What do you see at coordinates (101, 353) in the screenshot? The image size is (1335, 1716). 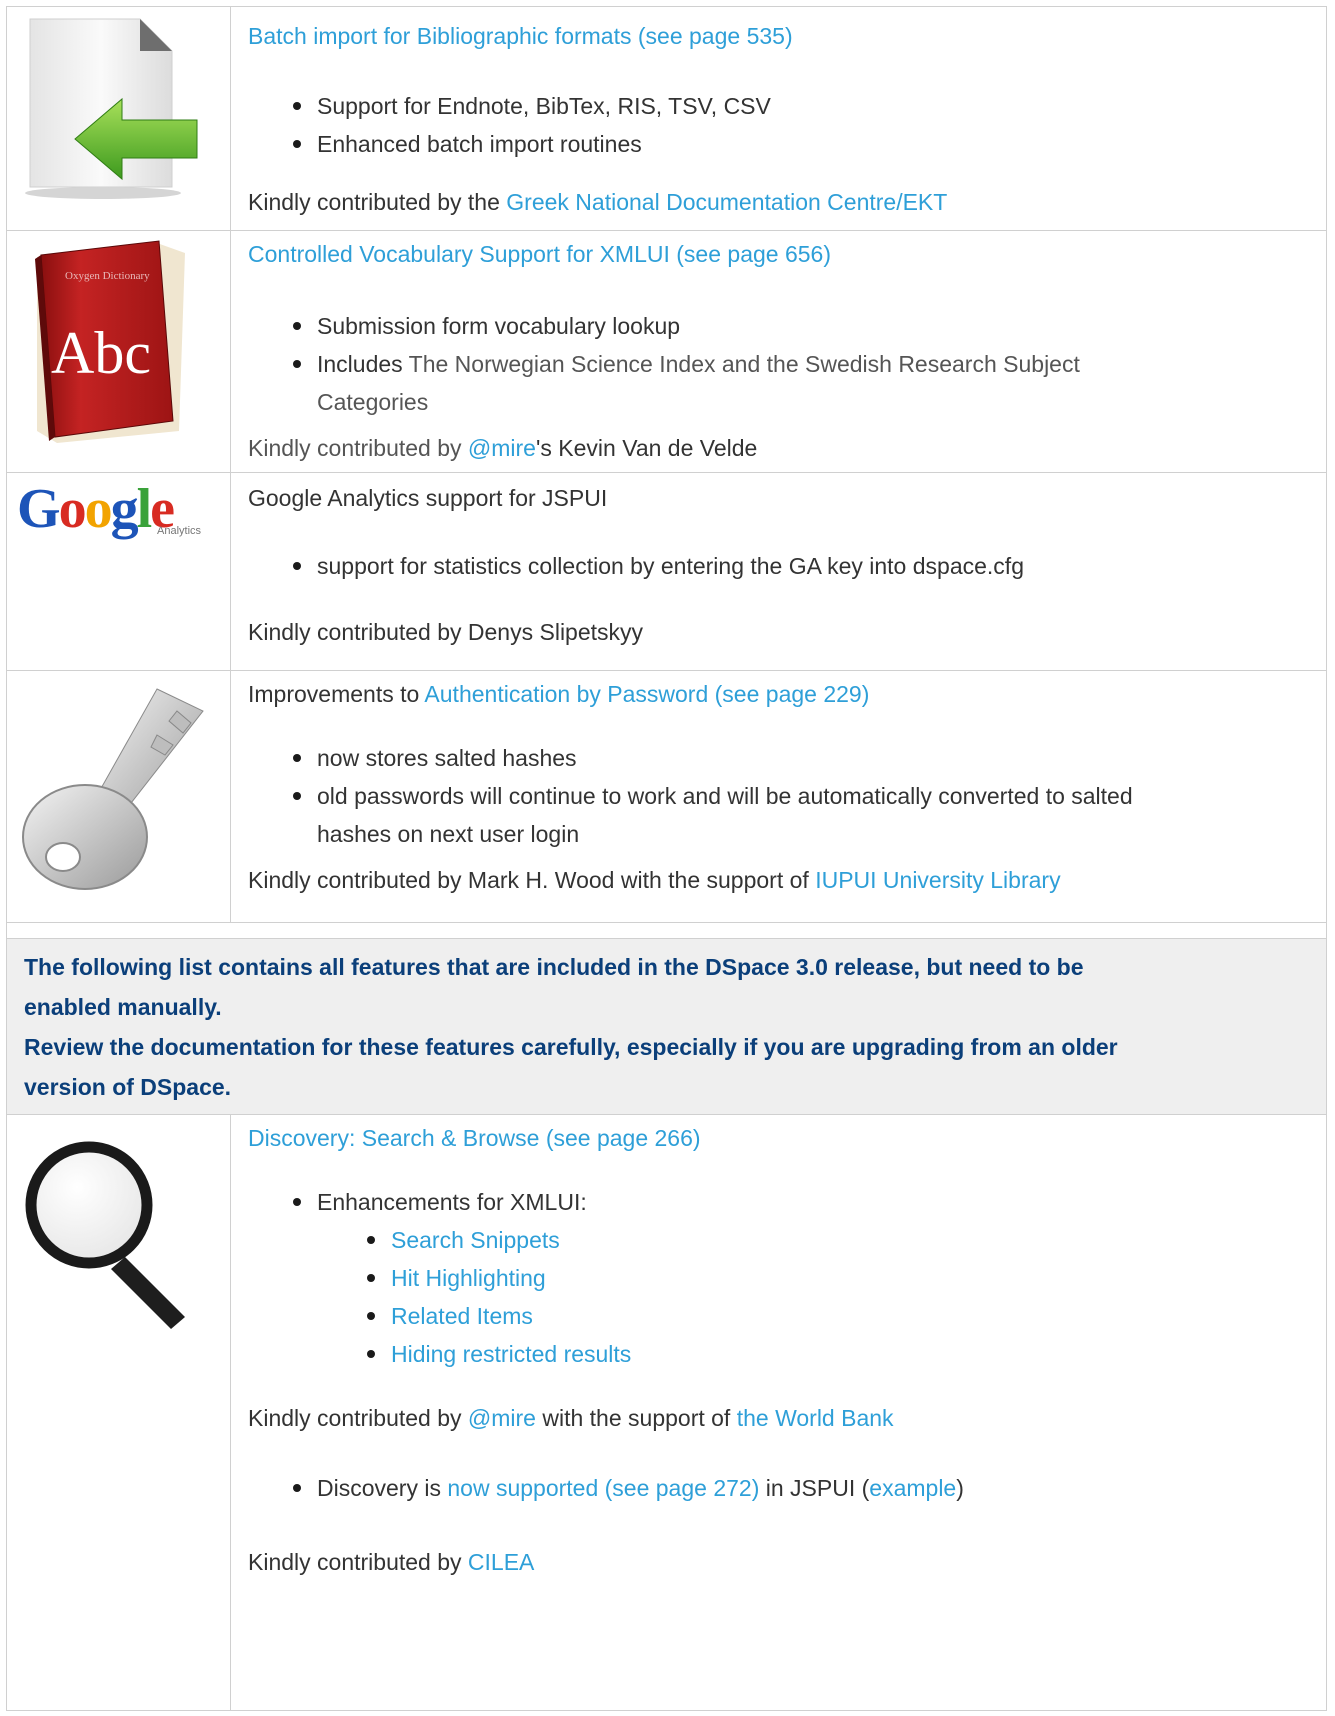 I see `book-title-text: Abc` at bounding box center [101, 353].